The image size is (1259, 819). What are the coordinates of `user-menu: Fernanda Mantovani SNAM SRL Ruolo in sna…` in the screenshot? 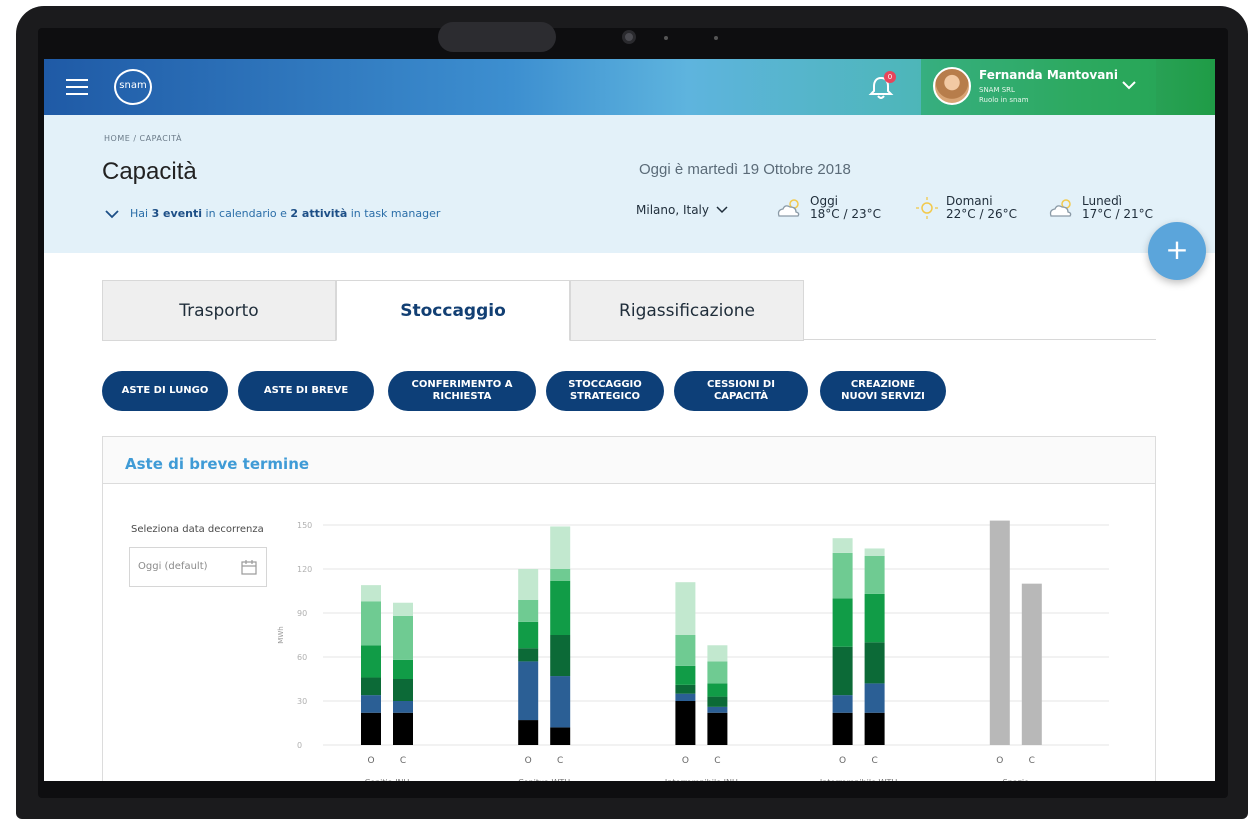 It's located at (1038, 87).